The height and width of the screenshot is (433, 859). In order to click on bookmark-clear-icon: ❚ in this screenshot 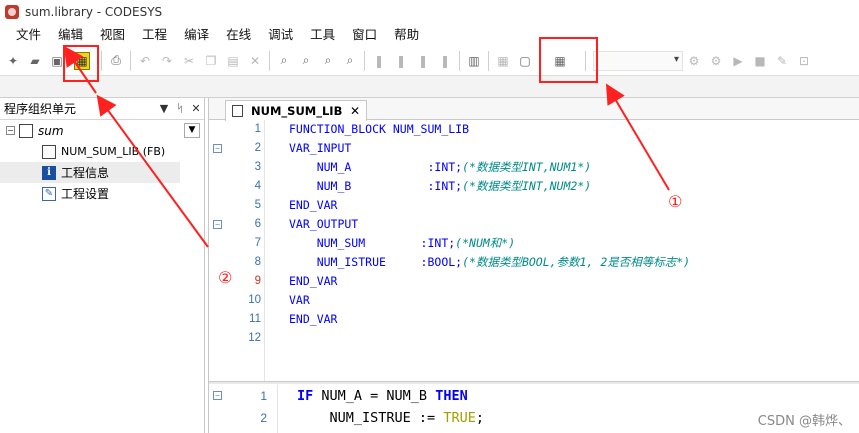, I will do `click(445, 61)`.